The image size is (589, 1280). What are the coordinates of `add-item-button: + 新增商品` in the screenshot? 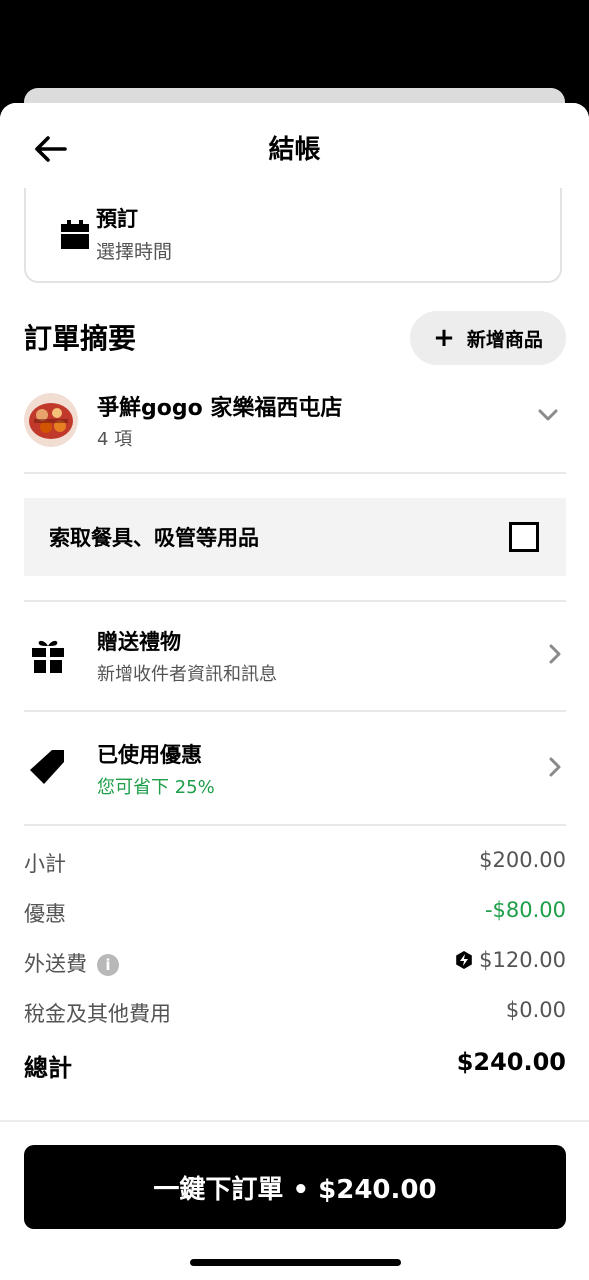 It's located at (488, 338).